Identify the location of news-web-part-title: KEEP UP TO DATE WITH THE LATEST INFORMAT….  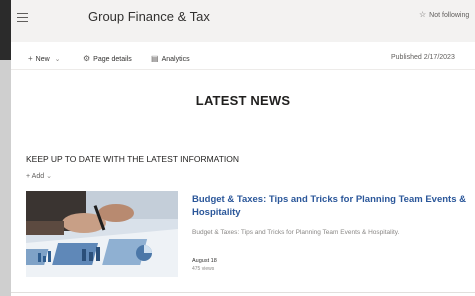
(133, 159).